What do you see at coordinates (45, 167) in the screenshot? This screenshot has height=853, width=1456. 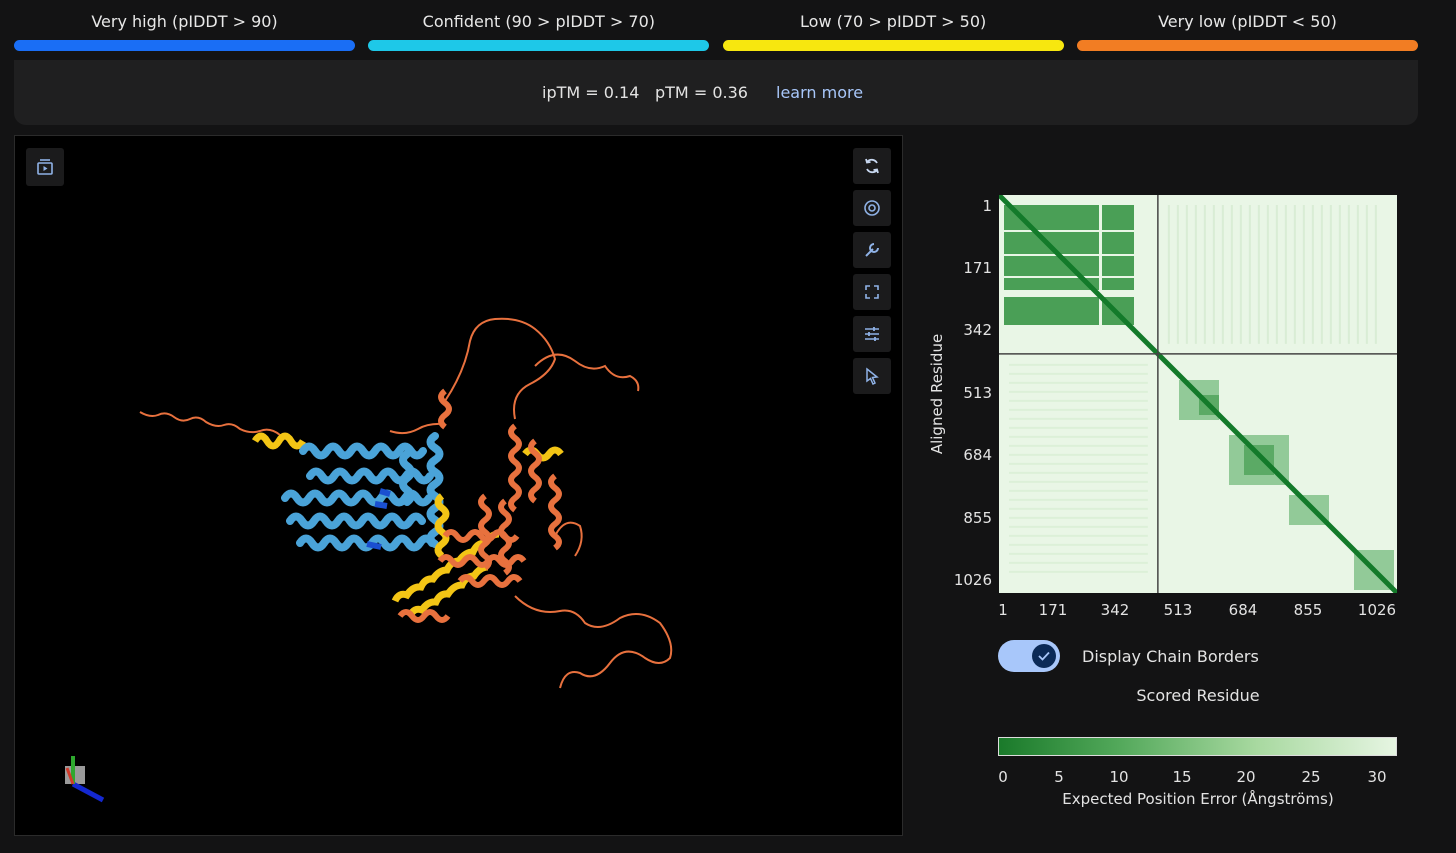 I see `playback-button` at bounding box center [45, 167].